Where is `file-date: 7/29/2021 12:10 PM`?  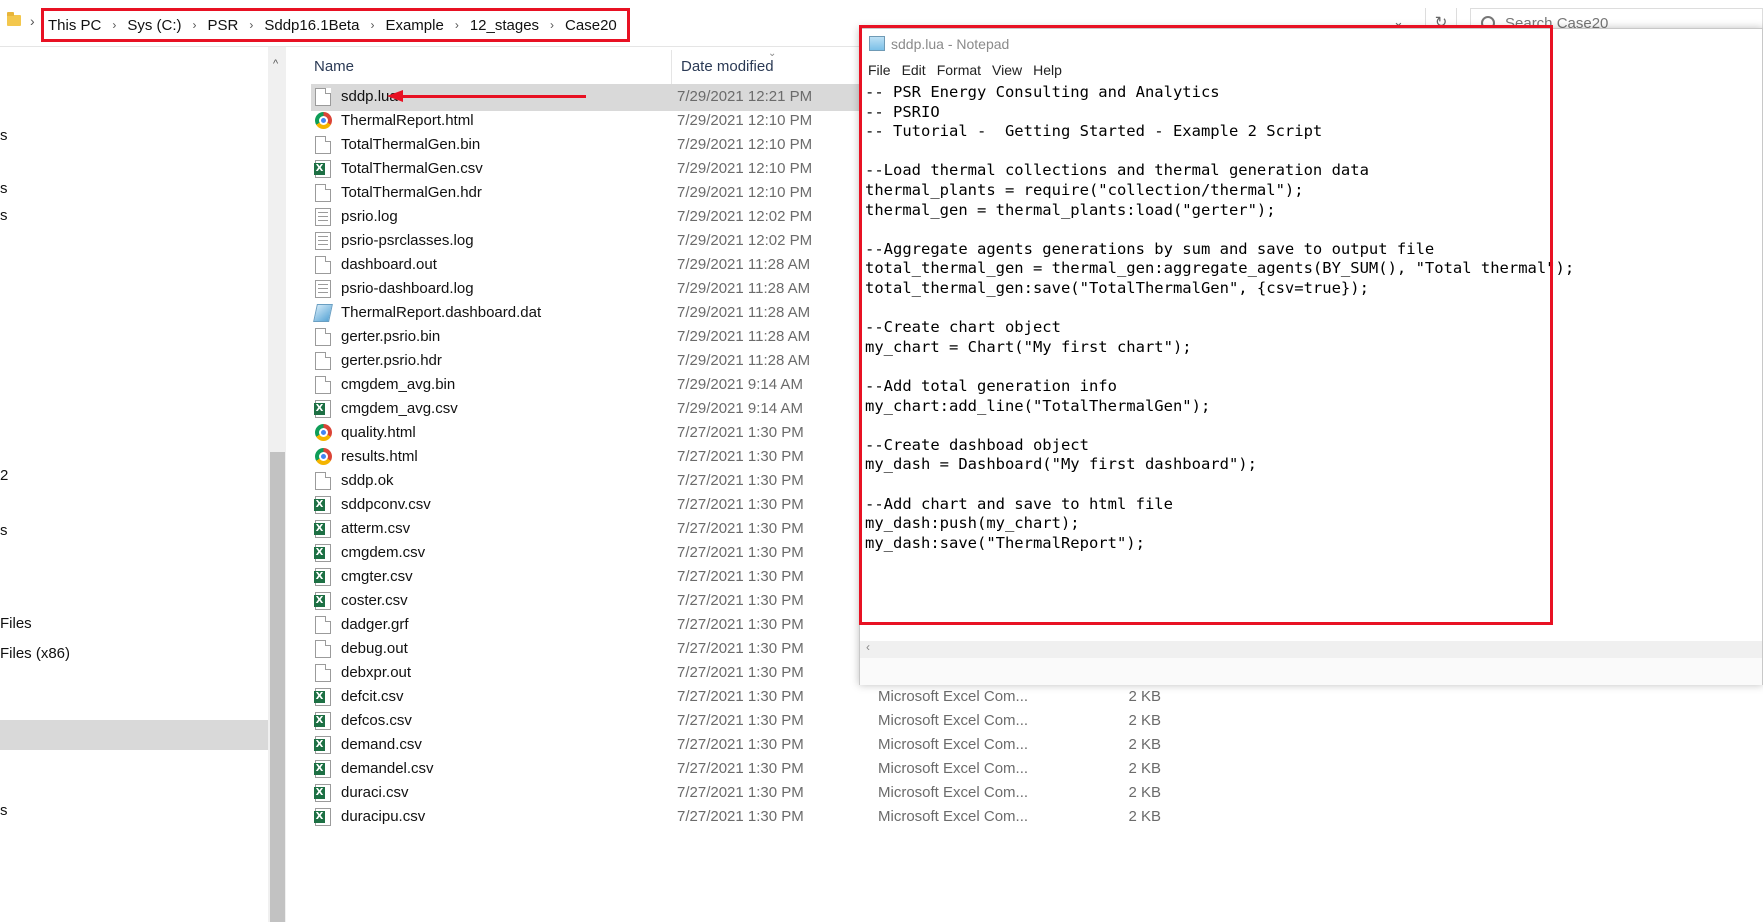 file-date: 7/29/2021 12:10 PM is located at coordinates (745, 192).